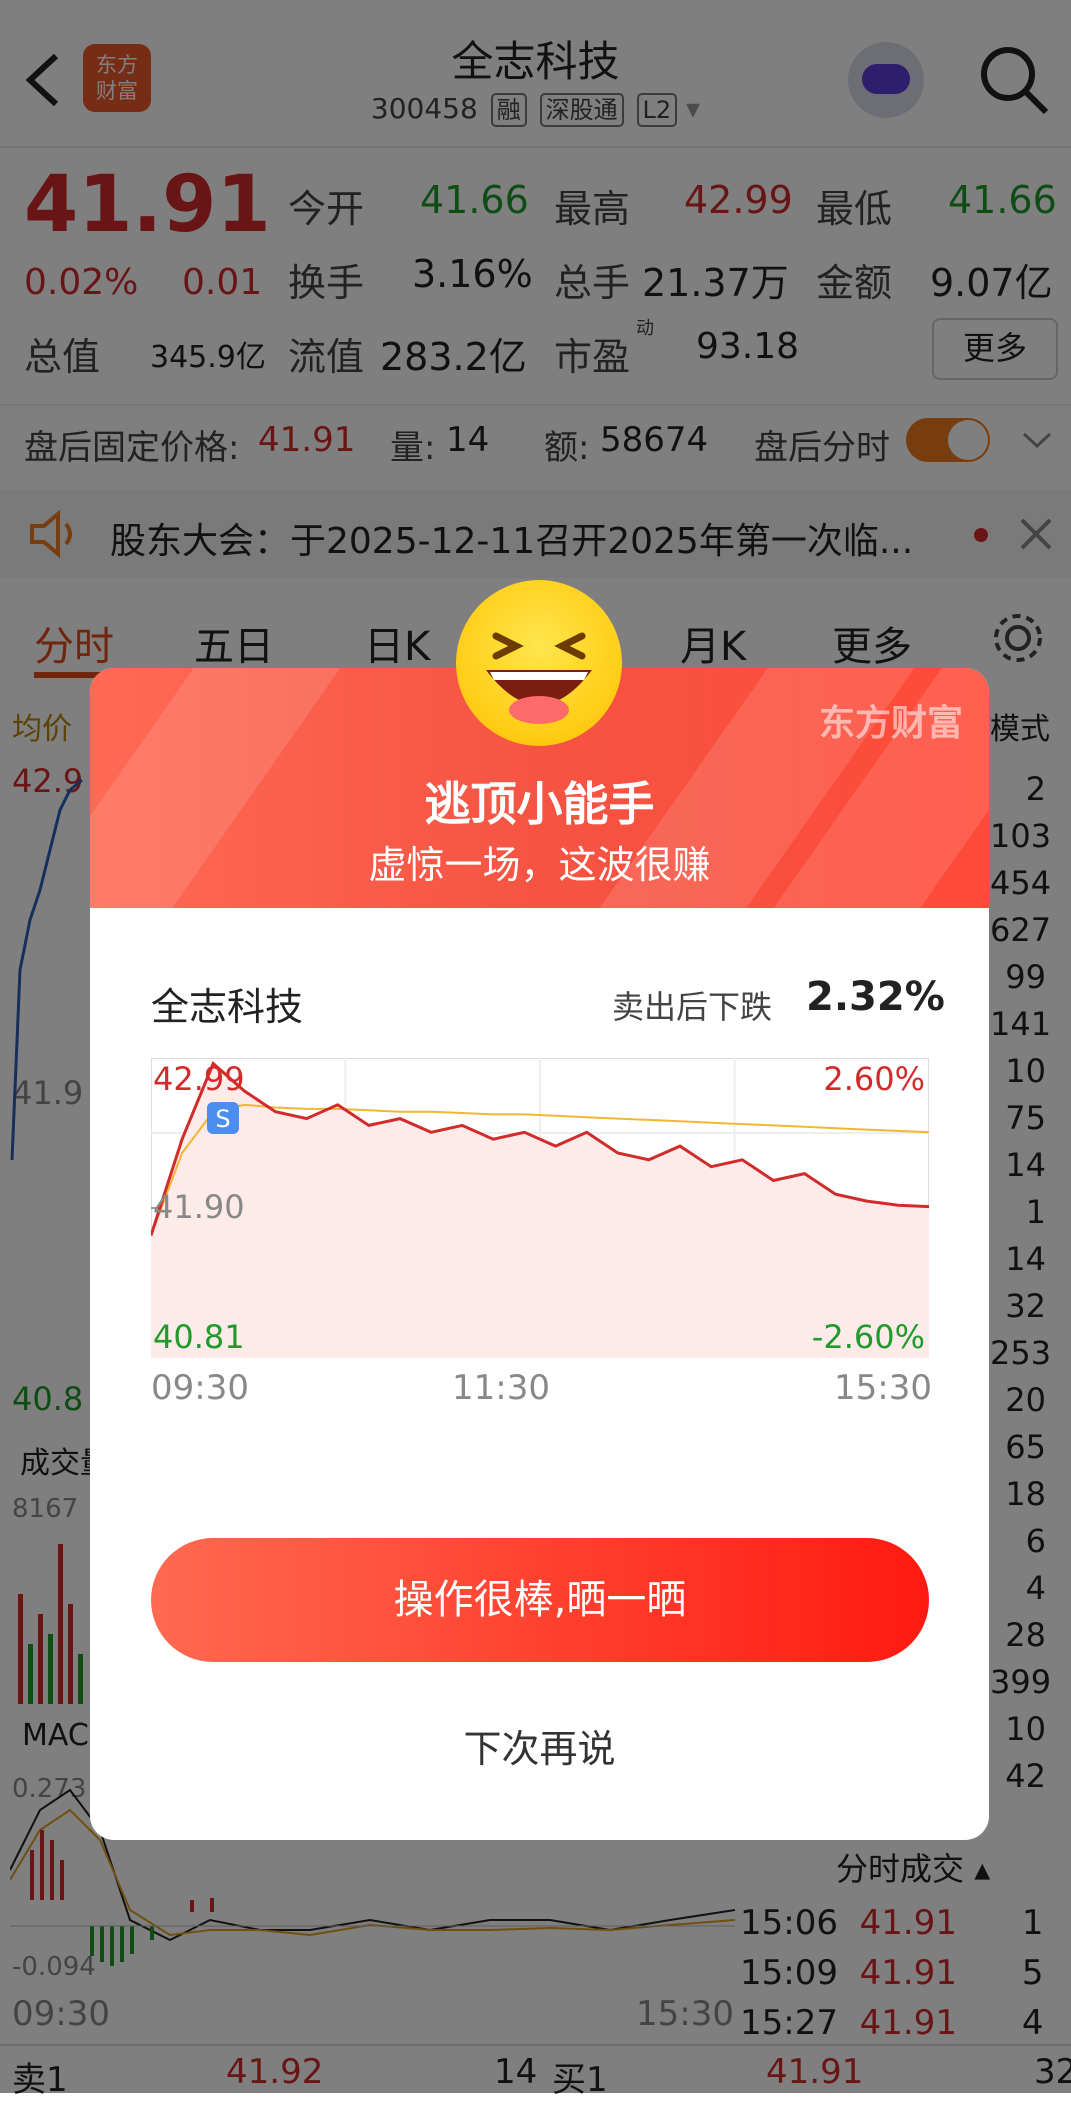  Describe the element at coordinates (199, 1207) in the screenshot. I see `chart-mid-label: 41.90` at that location.